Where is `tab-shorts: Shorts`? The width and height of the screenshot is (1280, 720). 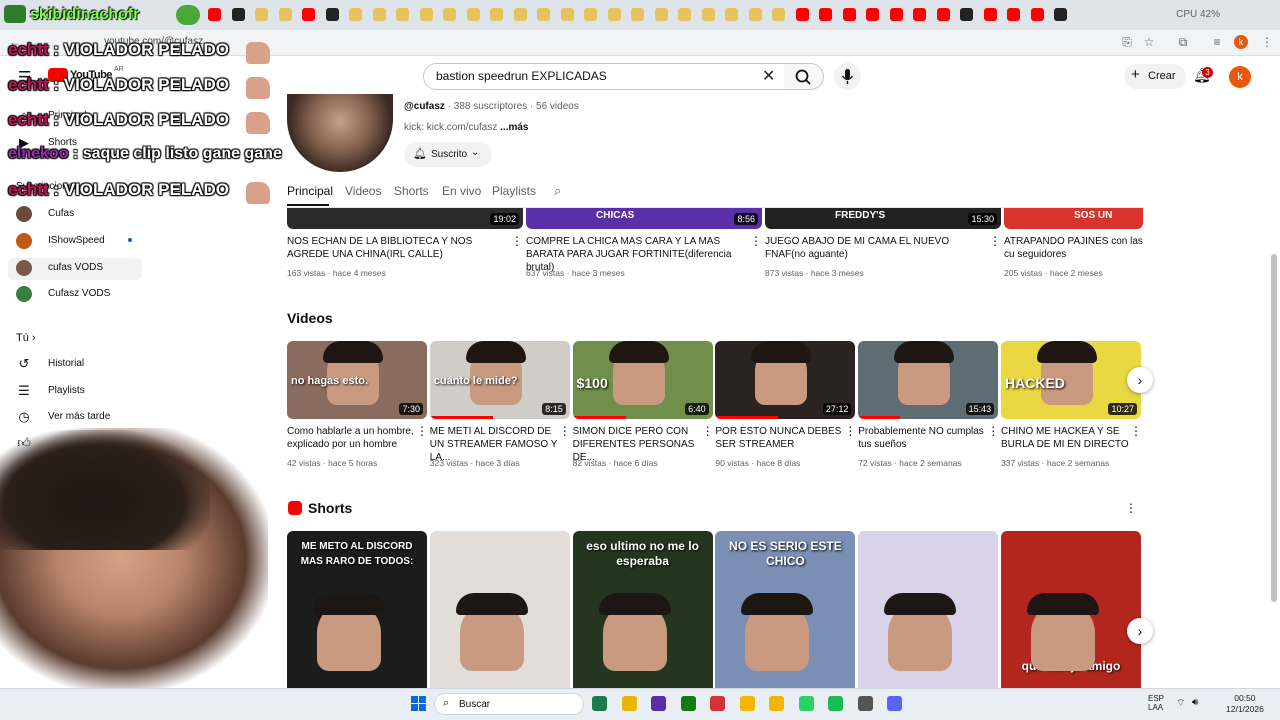 tab-shorts: Shorts is located at coordinates (411, 191).